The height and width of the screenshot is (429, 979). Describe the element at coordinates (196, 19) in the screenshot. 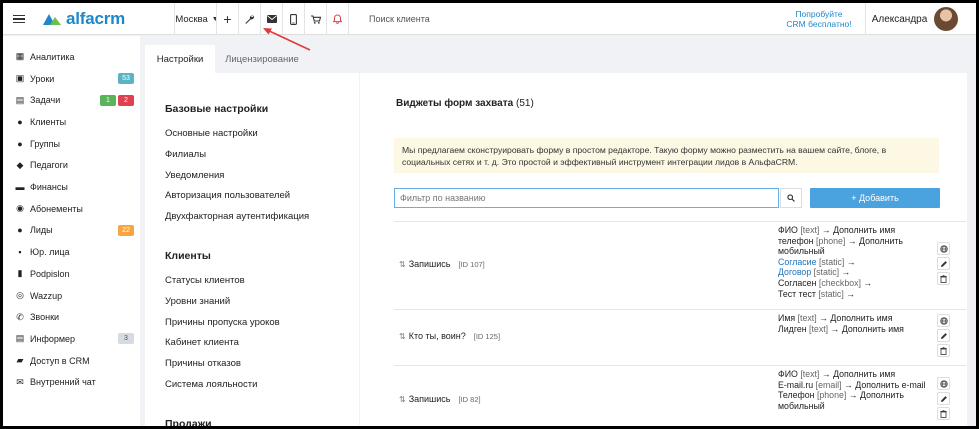

I see `branch-selector: Москва ▼` at that location.